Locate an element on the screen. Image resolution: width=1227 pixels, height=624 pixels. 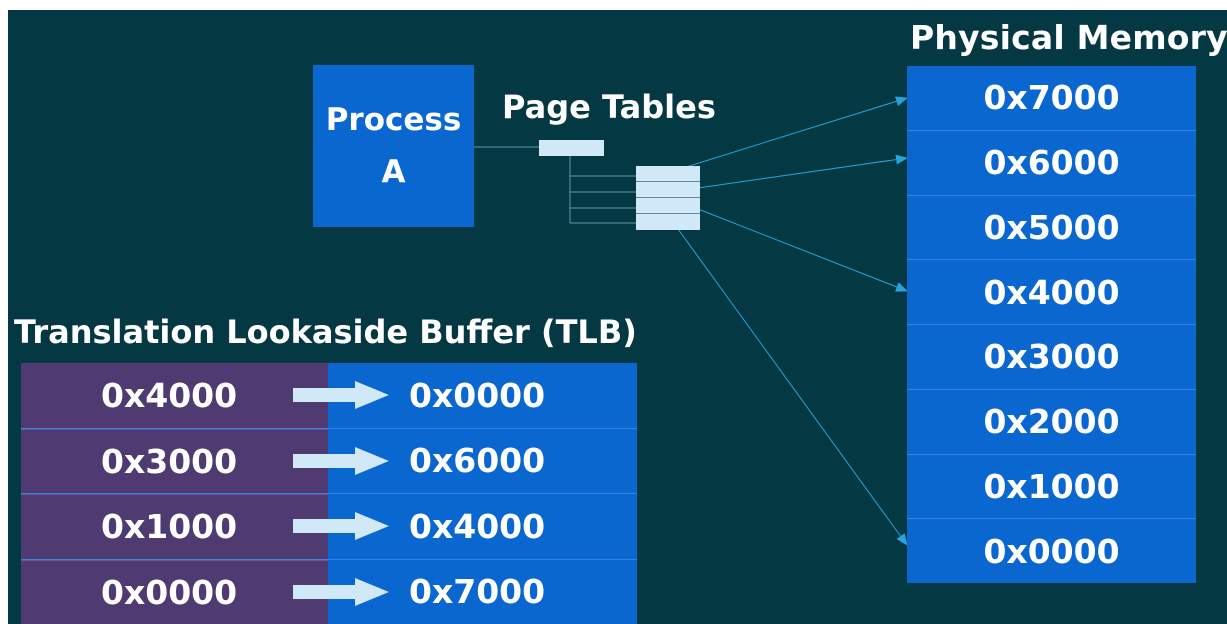
tlb-row: 0x0000 0x7000 is located at coordinates (329, 591).